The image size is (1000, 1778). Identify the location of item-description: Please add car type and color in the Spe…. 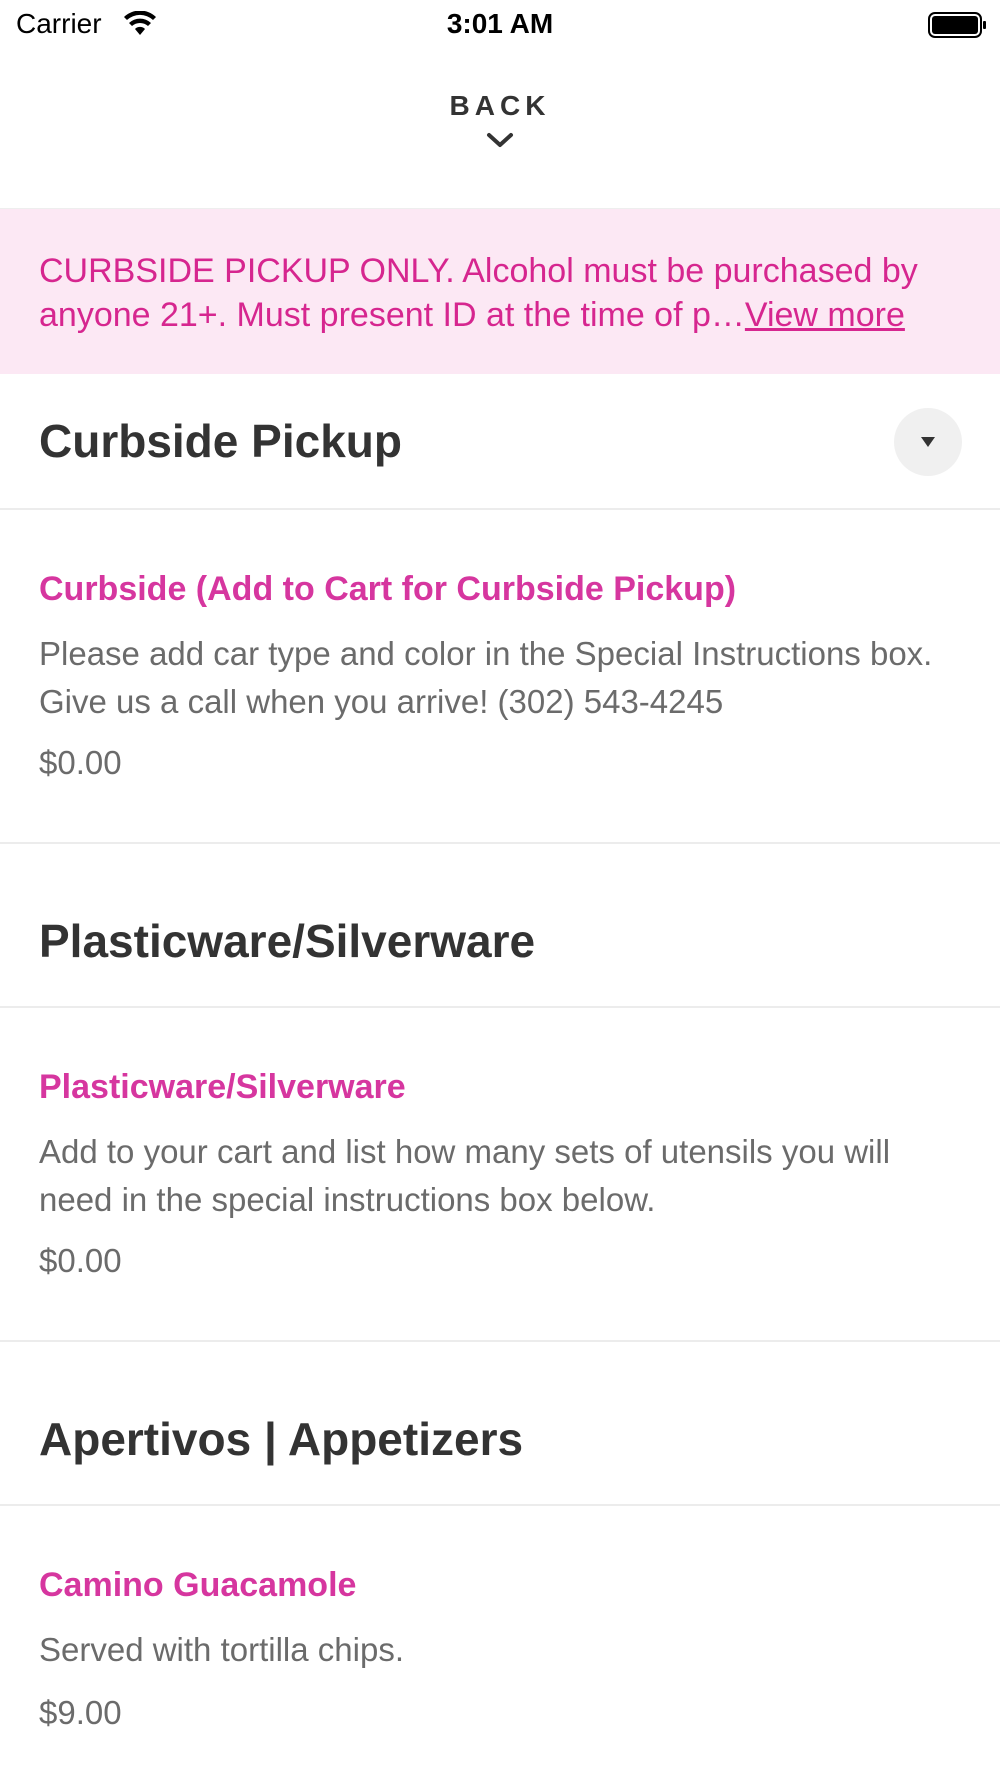
(486, 677).